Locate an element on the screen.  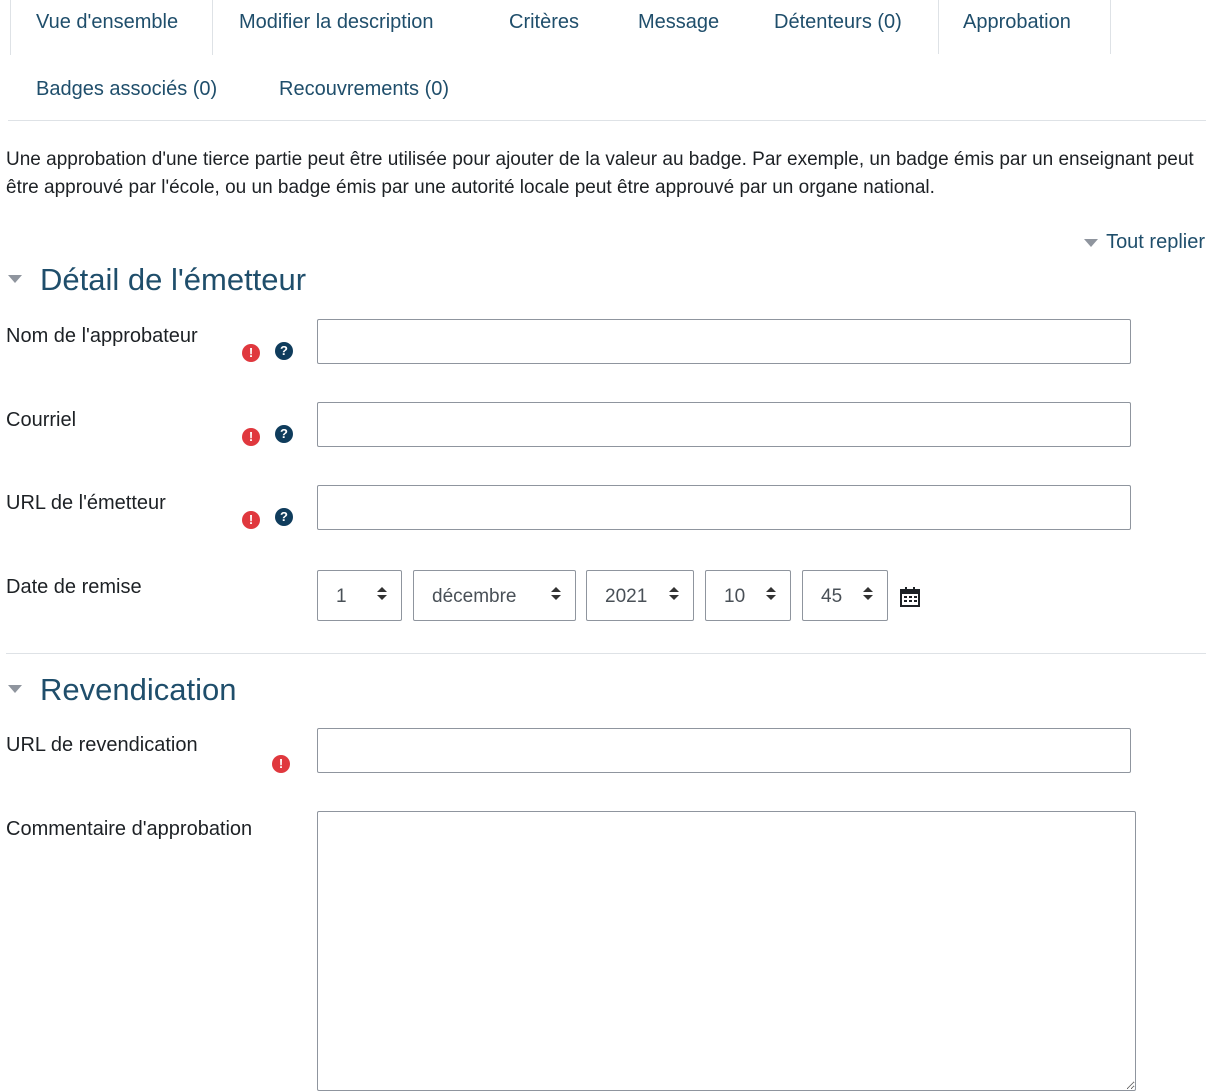
tab-overview: Vue d'ensemble is located at coordinates (107, 22).